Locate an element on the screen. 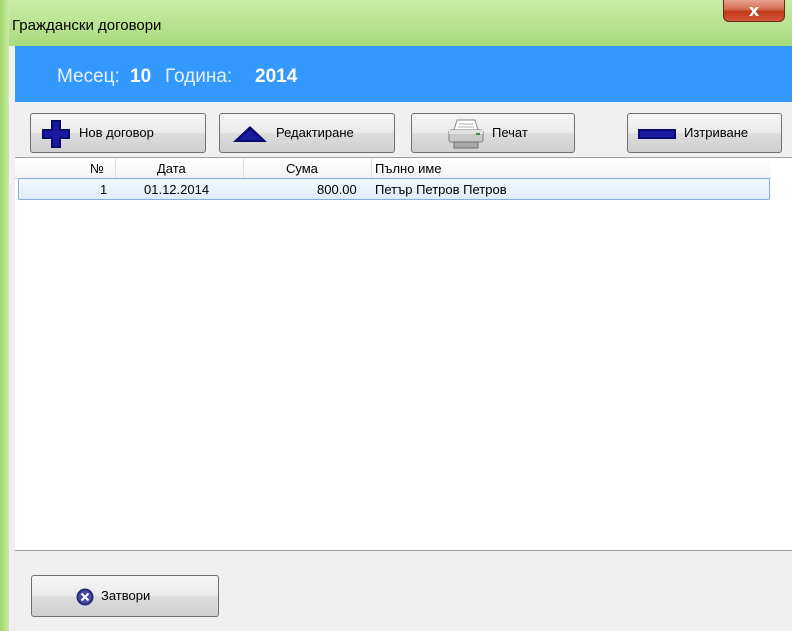 The height and width of the screenshot is (631, 792). window-frame-left is located at coordinates (4, 315).